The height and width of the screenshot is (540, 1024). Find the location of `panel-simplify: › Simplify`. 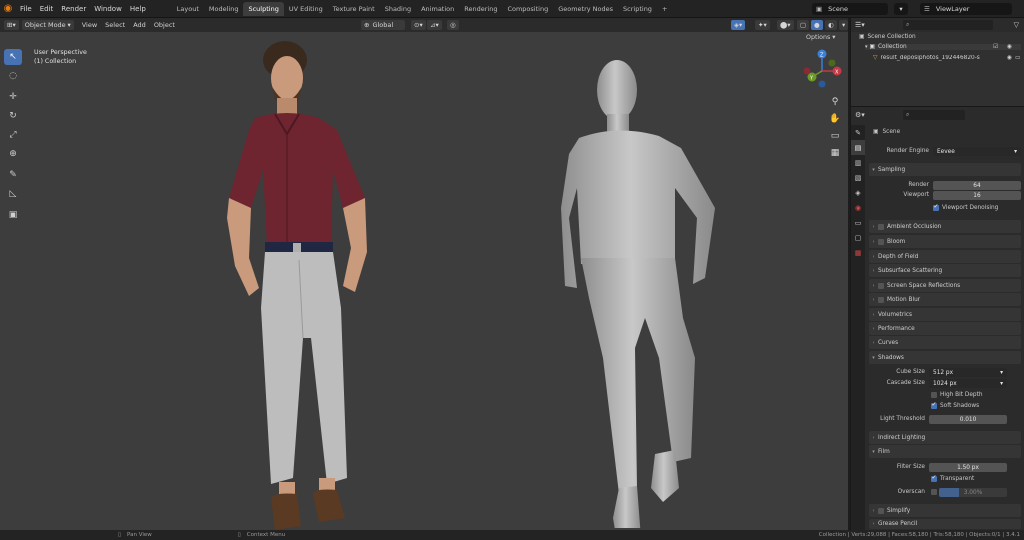

panel-simplify: › Simplify is located at coordinates (945, 510).